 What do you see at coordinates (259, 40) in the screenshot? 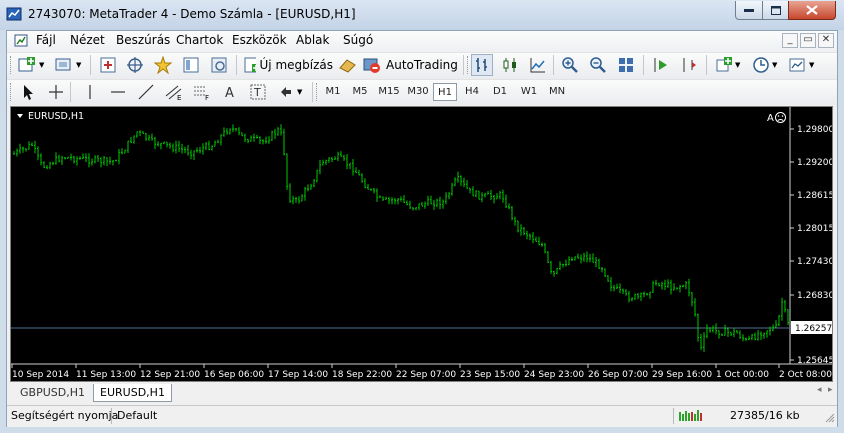
I see `menu-tools: Eszközök` at bounding box center [259, 40].